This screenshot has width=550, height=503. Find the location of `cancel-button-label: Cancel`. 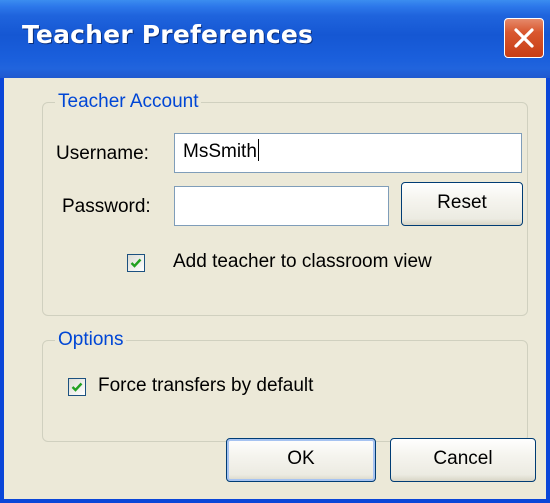

cancel-button-label: Cancel is located at coordinates (463, 458).